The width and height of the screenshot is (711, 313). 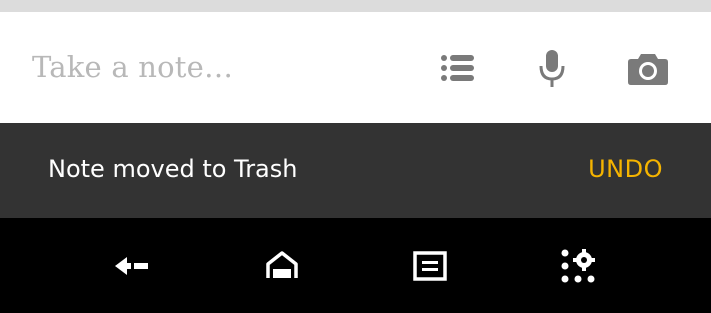 What do you see at coordinates (173, 169) in the screenshot?
I see `snackbar-message: Note moved to Trash` at bounding box center [173, 169].